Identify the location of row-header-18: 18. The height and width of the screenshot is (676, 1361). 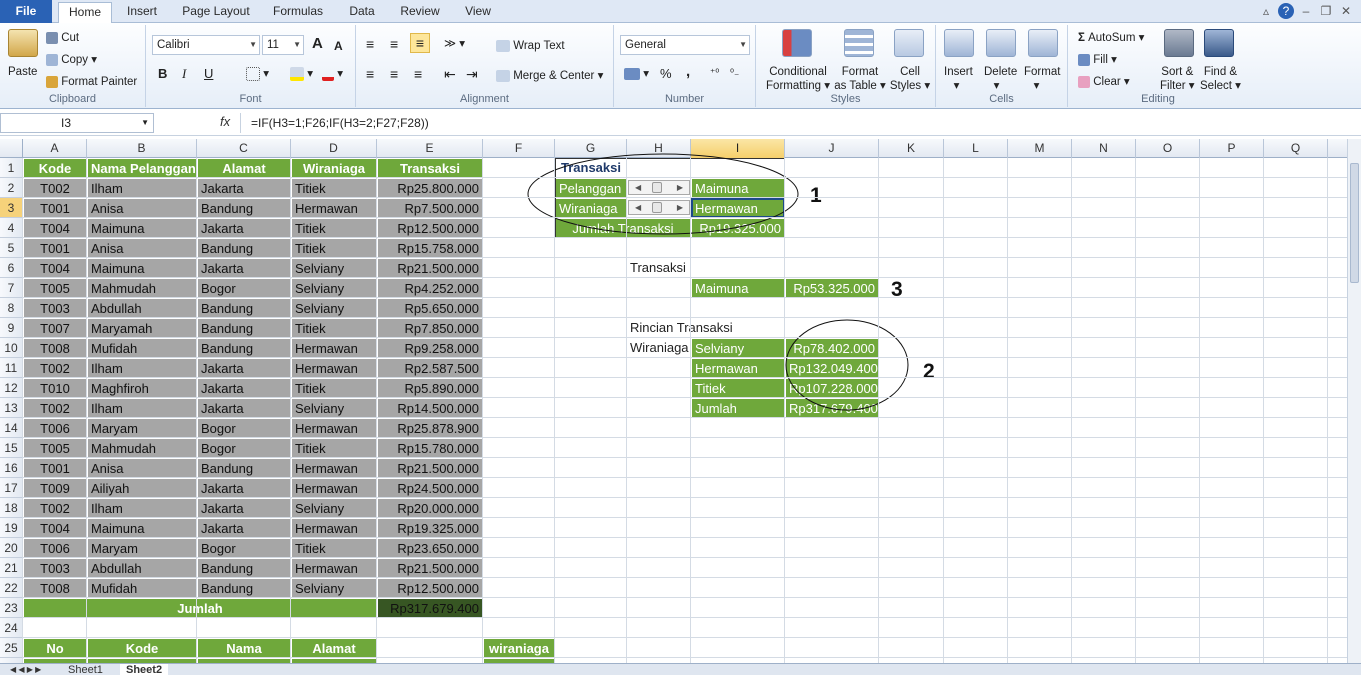
(11, 508).